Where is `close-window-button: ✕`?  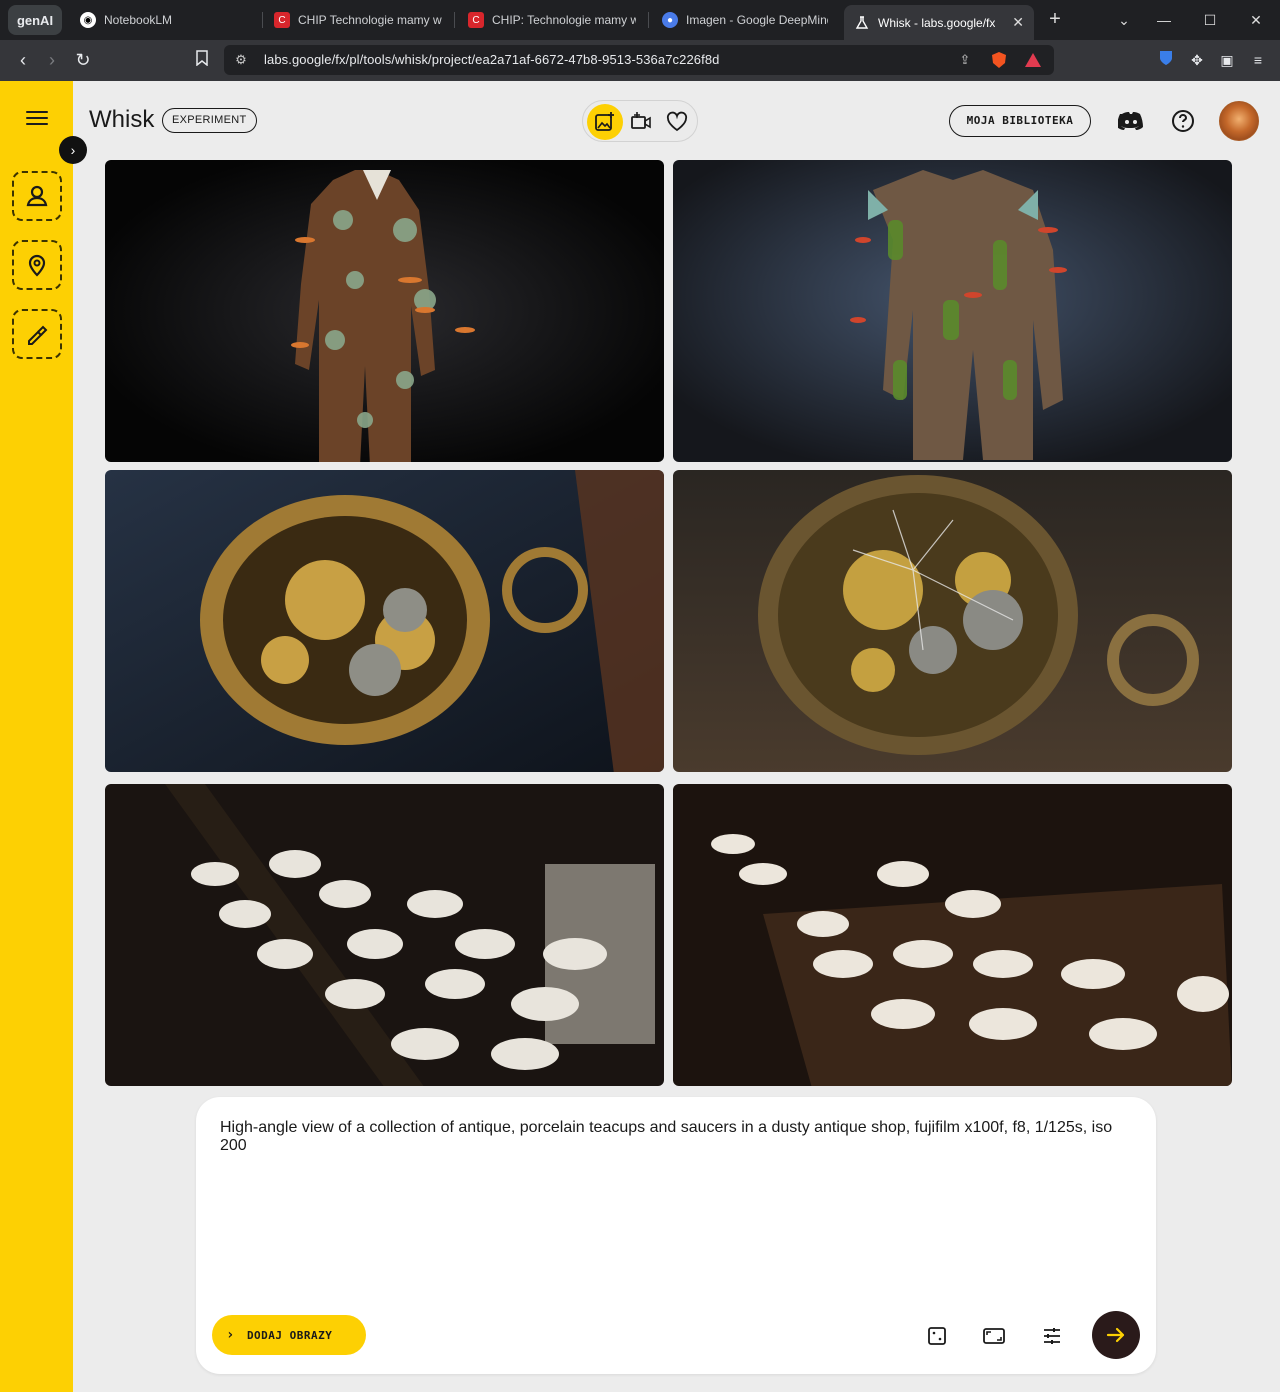
close-window-button: ✕ is located at coordinates (1256, 20).